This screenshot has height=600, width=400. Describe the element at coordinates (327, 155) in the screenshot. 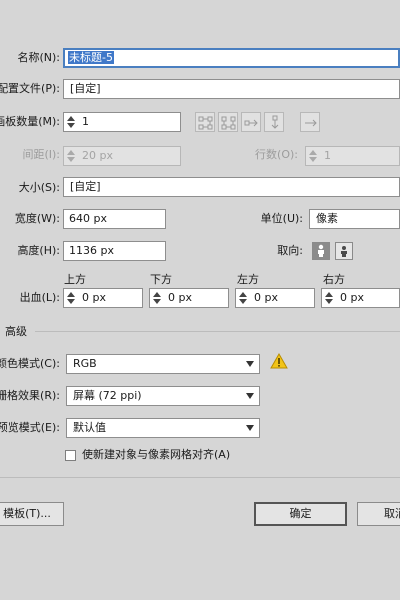

I see `columns-value: 1` at that location.